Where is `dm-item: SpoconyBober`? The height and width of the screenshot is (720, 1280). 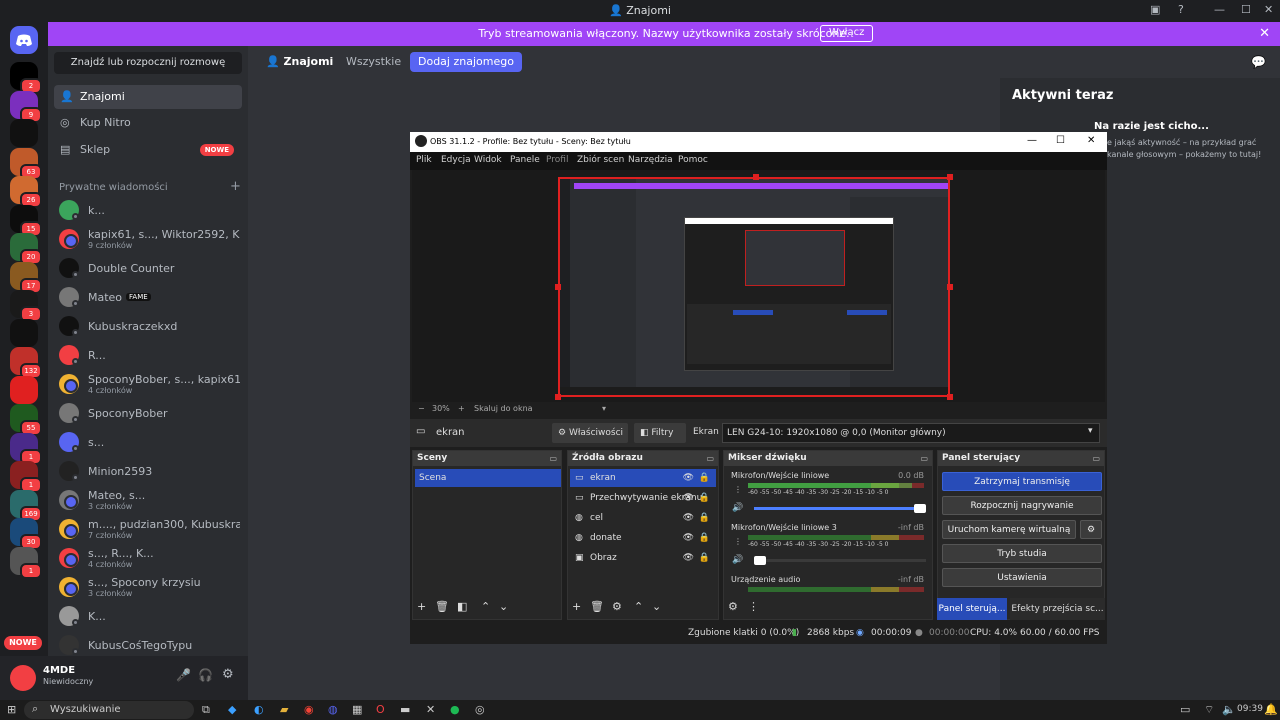 dm-item: SpoconyBober is located at coordinates (148, 413).